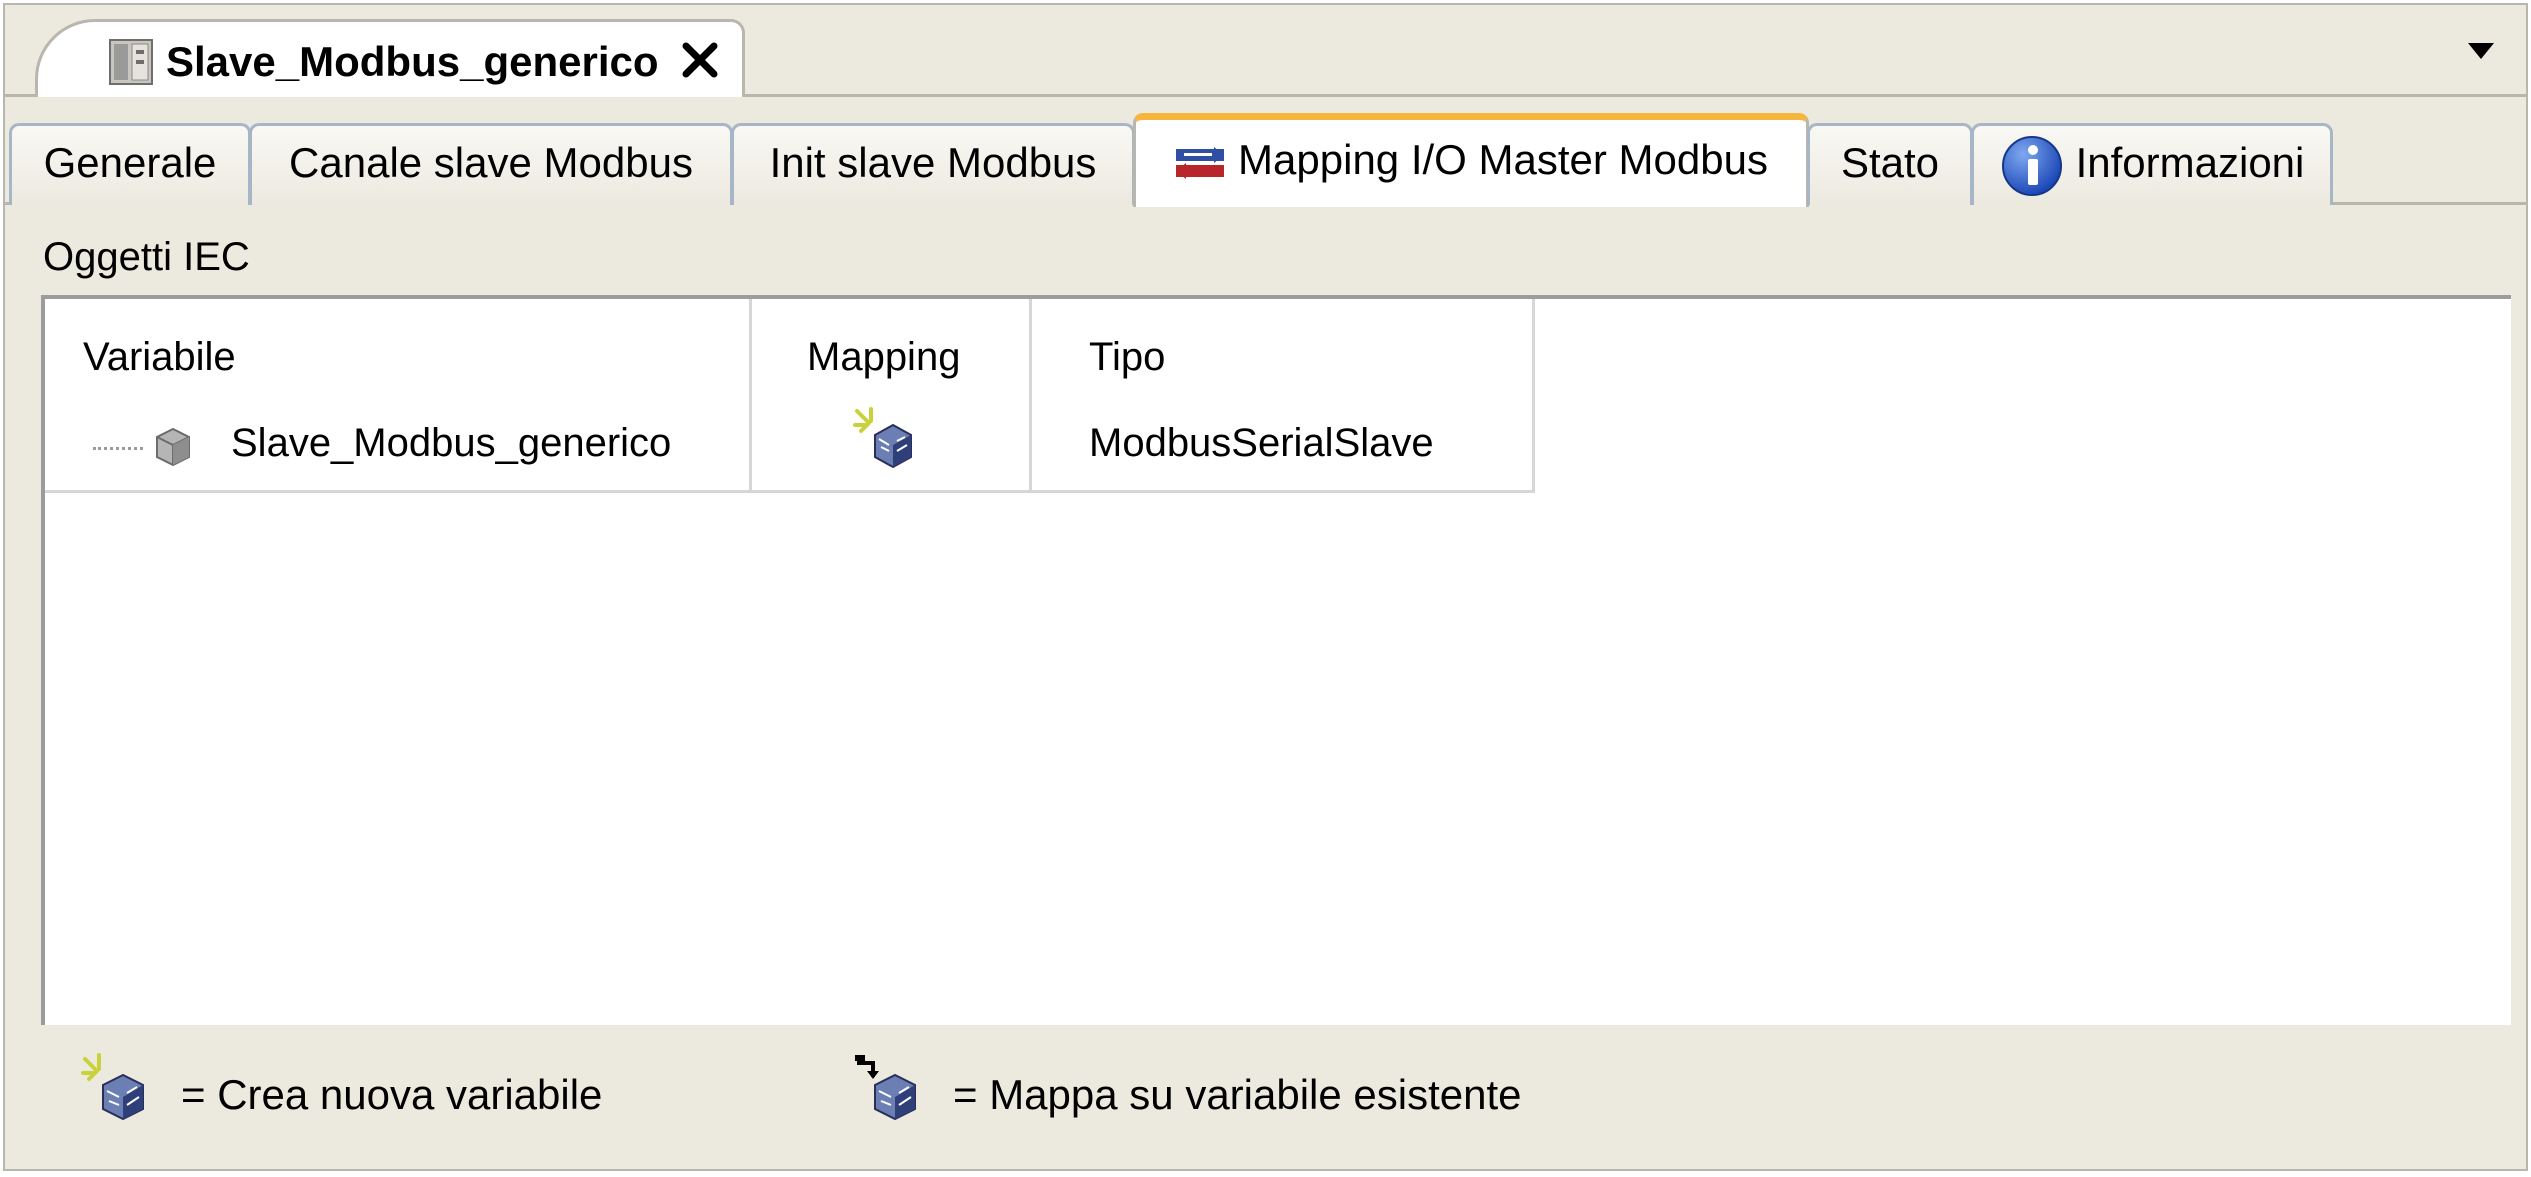 This screenshot has height=1177, width=2531. I want to click on tab-init-slave-modbus: Init slave Modbus, so click(933, 164).